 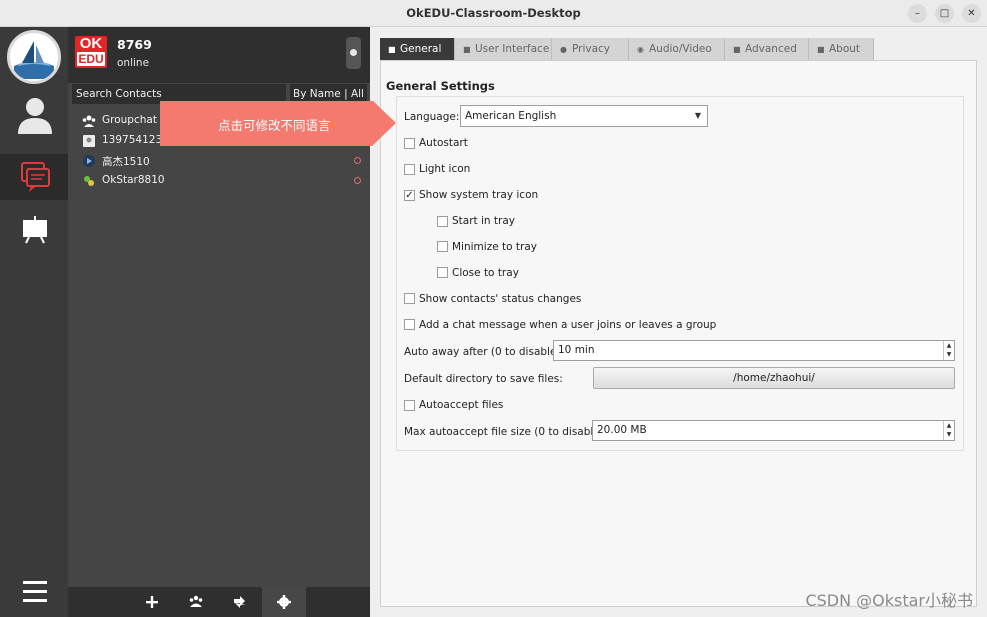 What do you see at coordinates (944, 13) in the screenshot?
I see `maximize-icon: □` at bounding box center [944, 13].